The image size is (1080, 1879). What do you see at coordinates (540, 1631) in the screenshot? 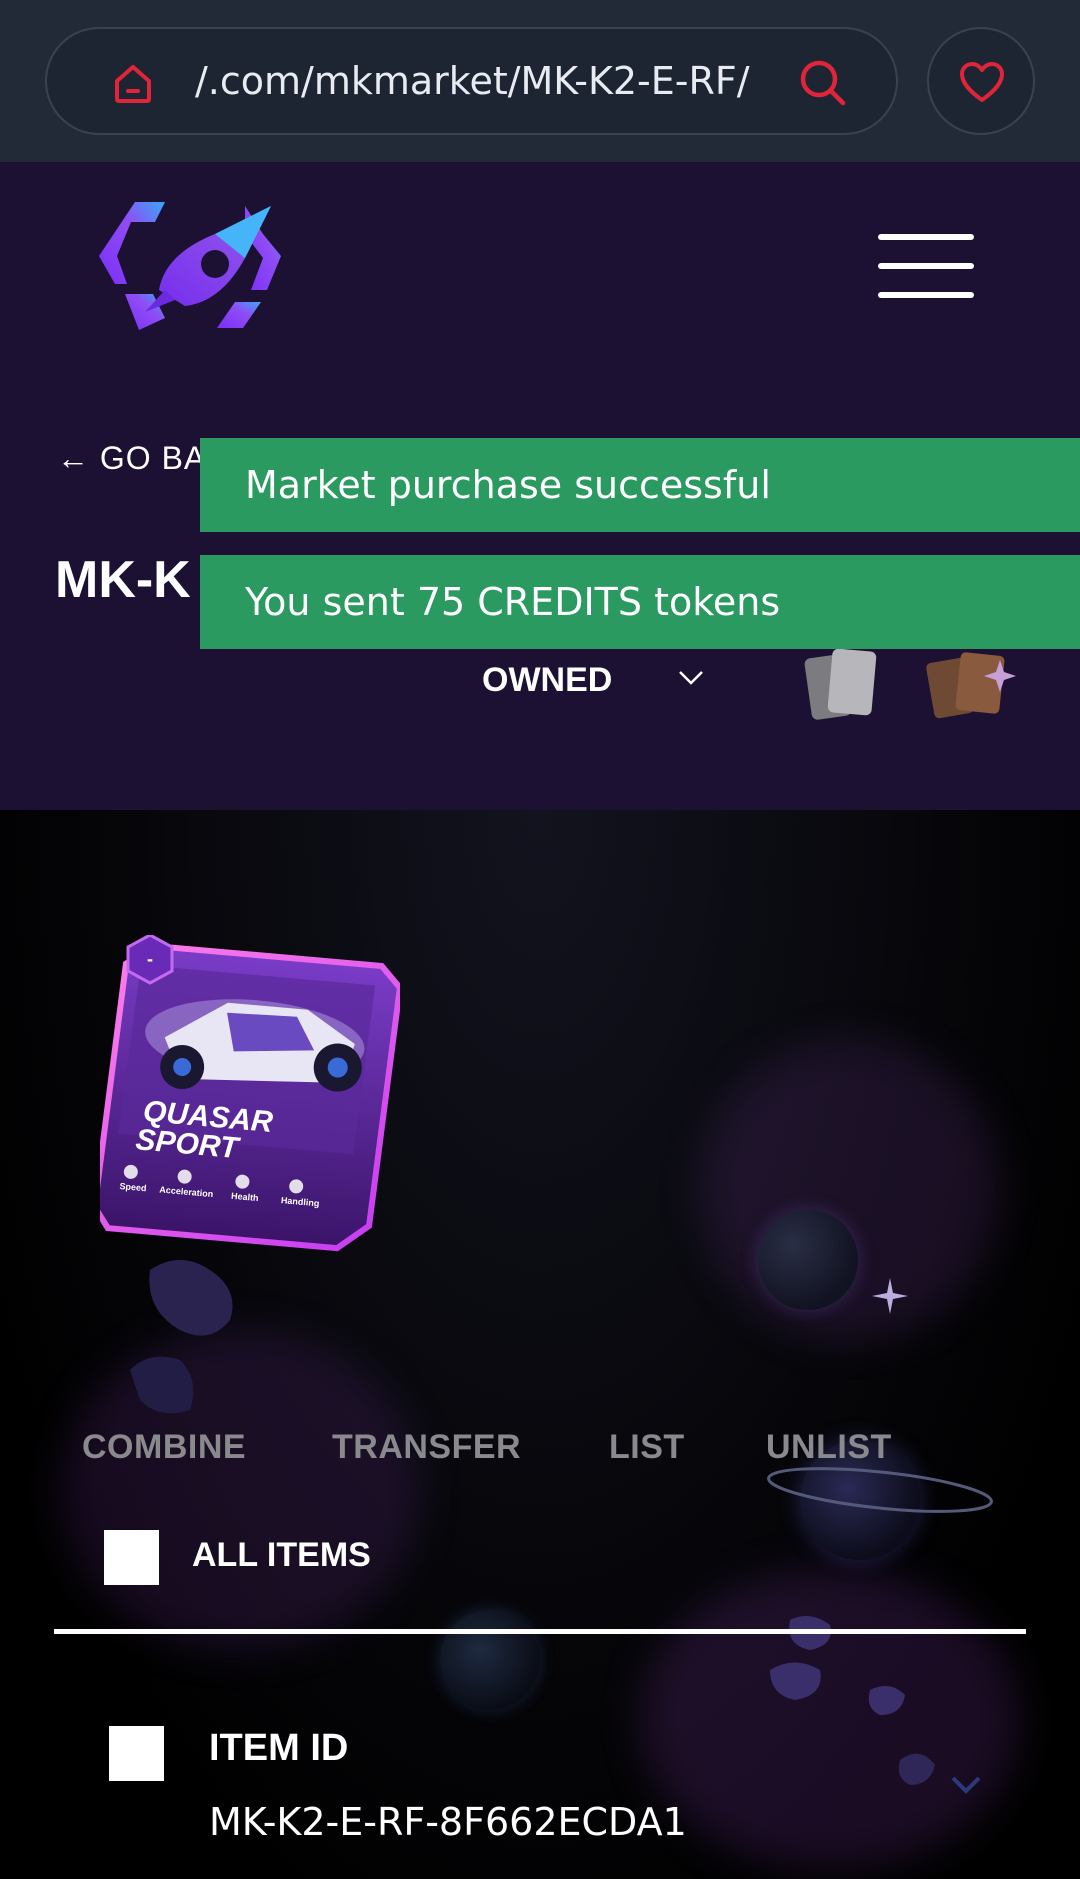
I see `divider` at bounding box center [540, 1631].